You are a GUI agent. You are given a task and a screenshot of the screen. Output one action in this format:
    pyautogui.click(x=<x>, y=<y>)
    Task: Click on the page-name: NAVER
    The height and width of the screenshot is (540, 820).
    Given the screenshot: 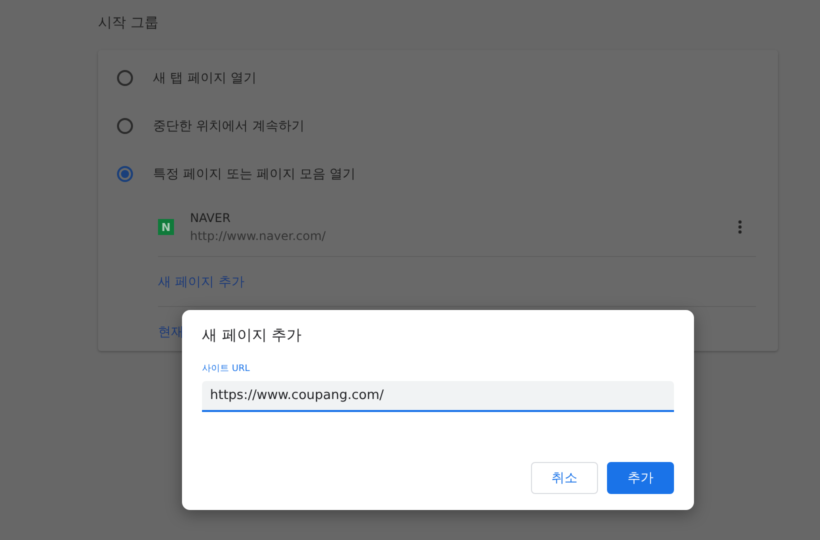 What is the action you would take?
    pyautogui.click(x=211, y=218)
    